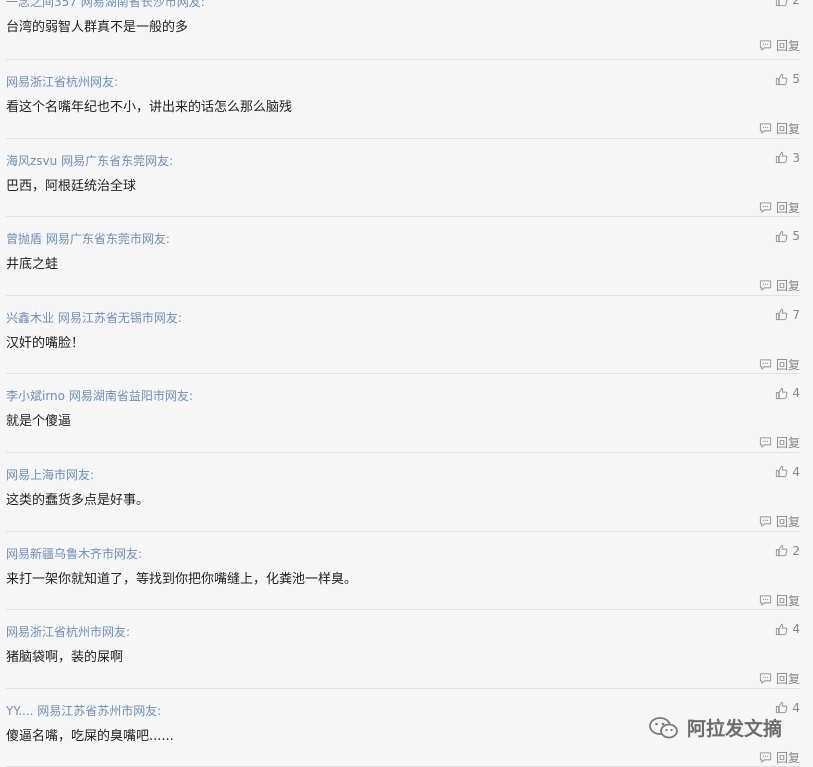 This screenshot has width=813, height=767. I want to click on like-count: 3, so click(796, 157).